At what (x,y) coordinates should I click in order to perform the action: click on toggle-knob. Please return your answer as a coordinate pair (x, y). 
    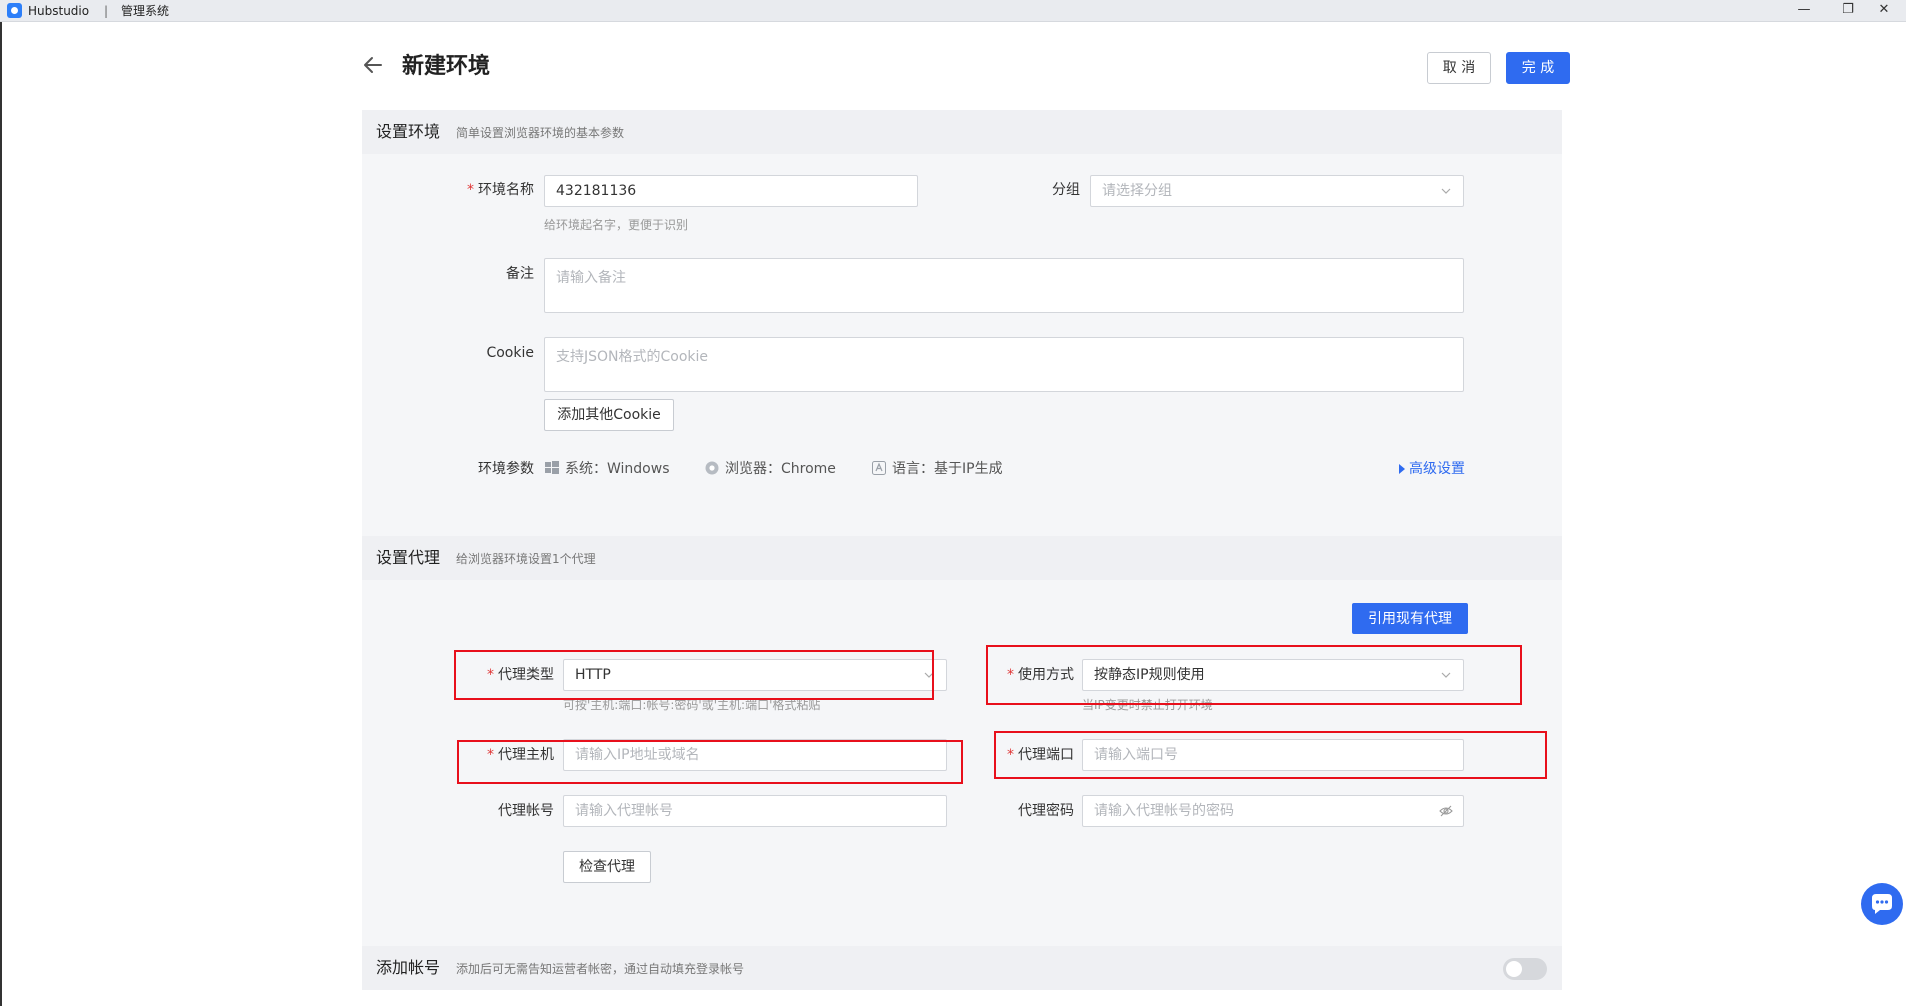
    Looking at the image, I should click on (1514, 969).